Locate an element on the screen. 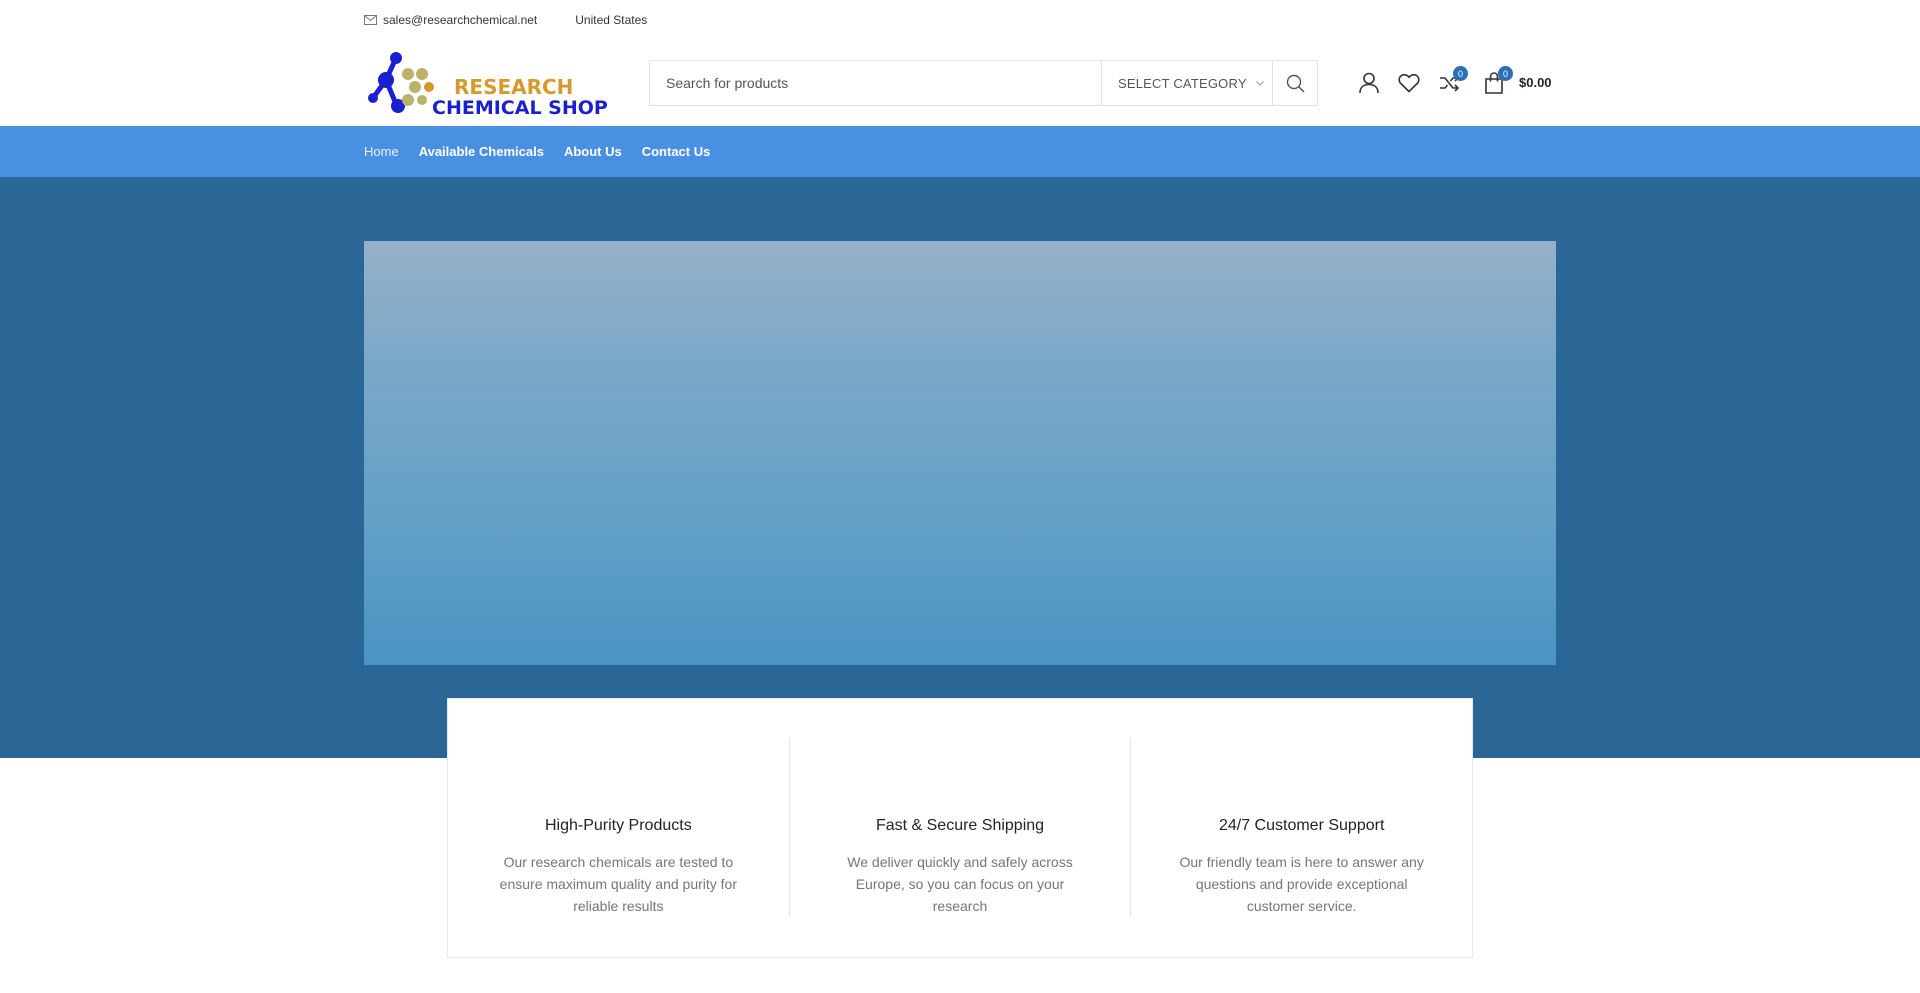 This screenshot has width=1920, height=993. feature-title: 24/7 Customer Support is located at coordinates (1301, 825).